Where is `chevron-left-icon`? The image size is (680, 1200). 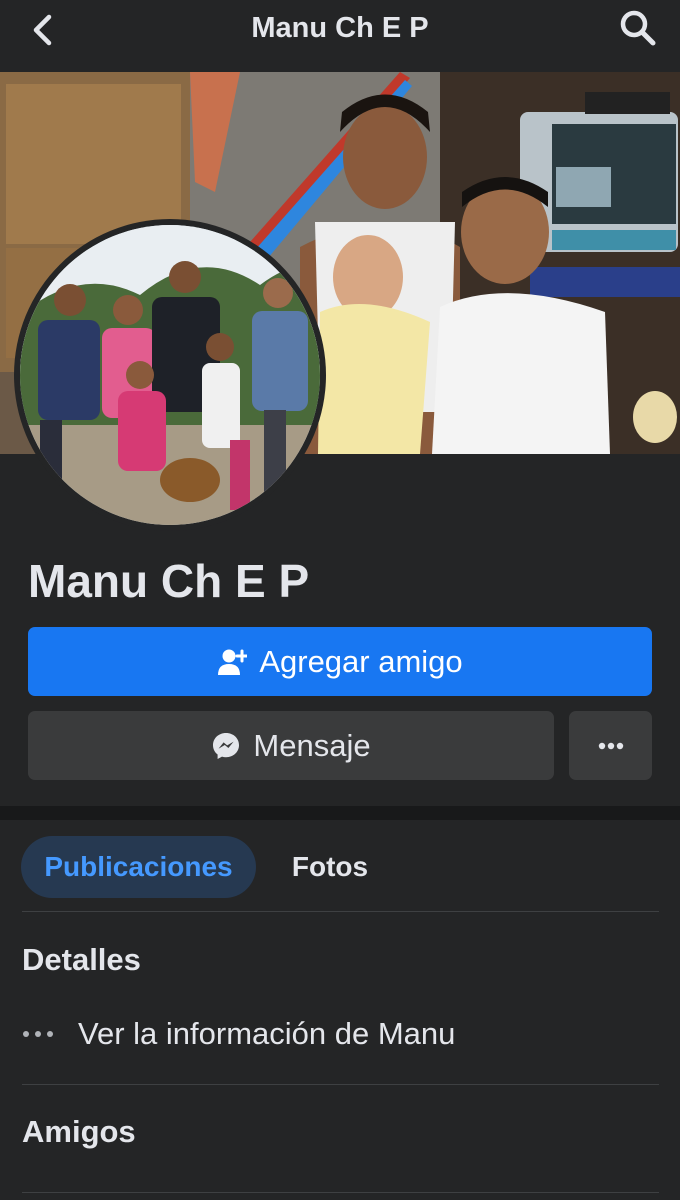
chevron-left-icon is located at coordinates (42, 30).